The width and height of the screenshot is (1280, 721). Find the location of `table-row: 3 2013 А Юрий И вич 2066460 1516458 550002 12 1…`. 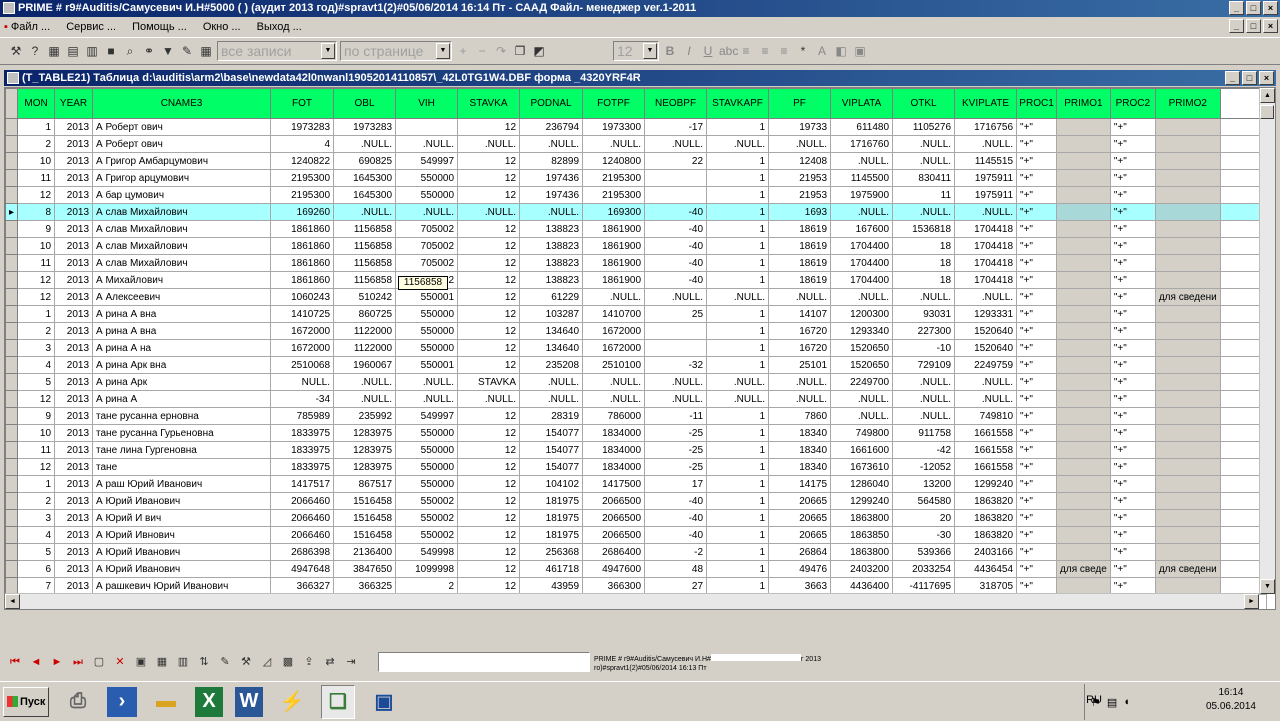

table-row: 3 2013 А Юрий И вич 2066460 1516458 550002 12 1… is located at coordinates (636, 518).